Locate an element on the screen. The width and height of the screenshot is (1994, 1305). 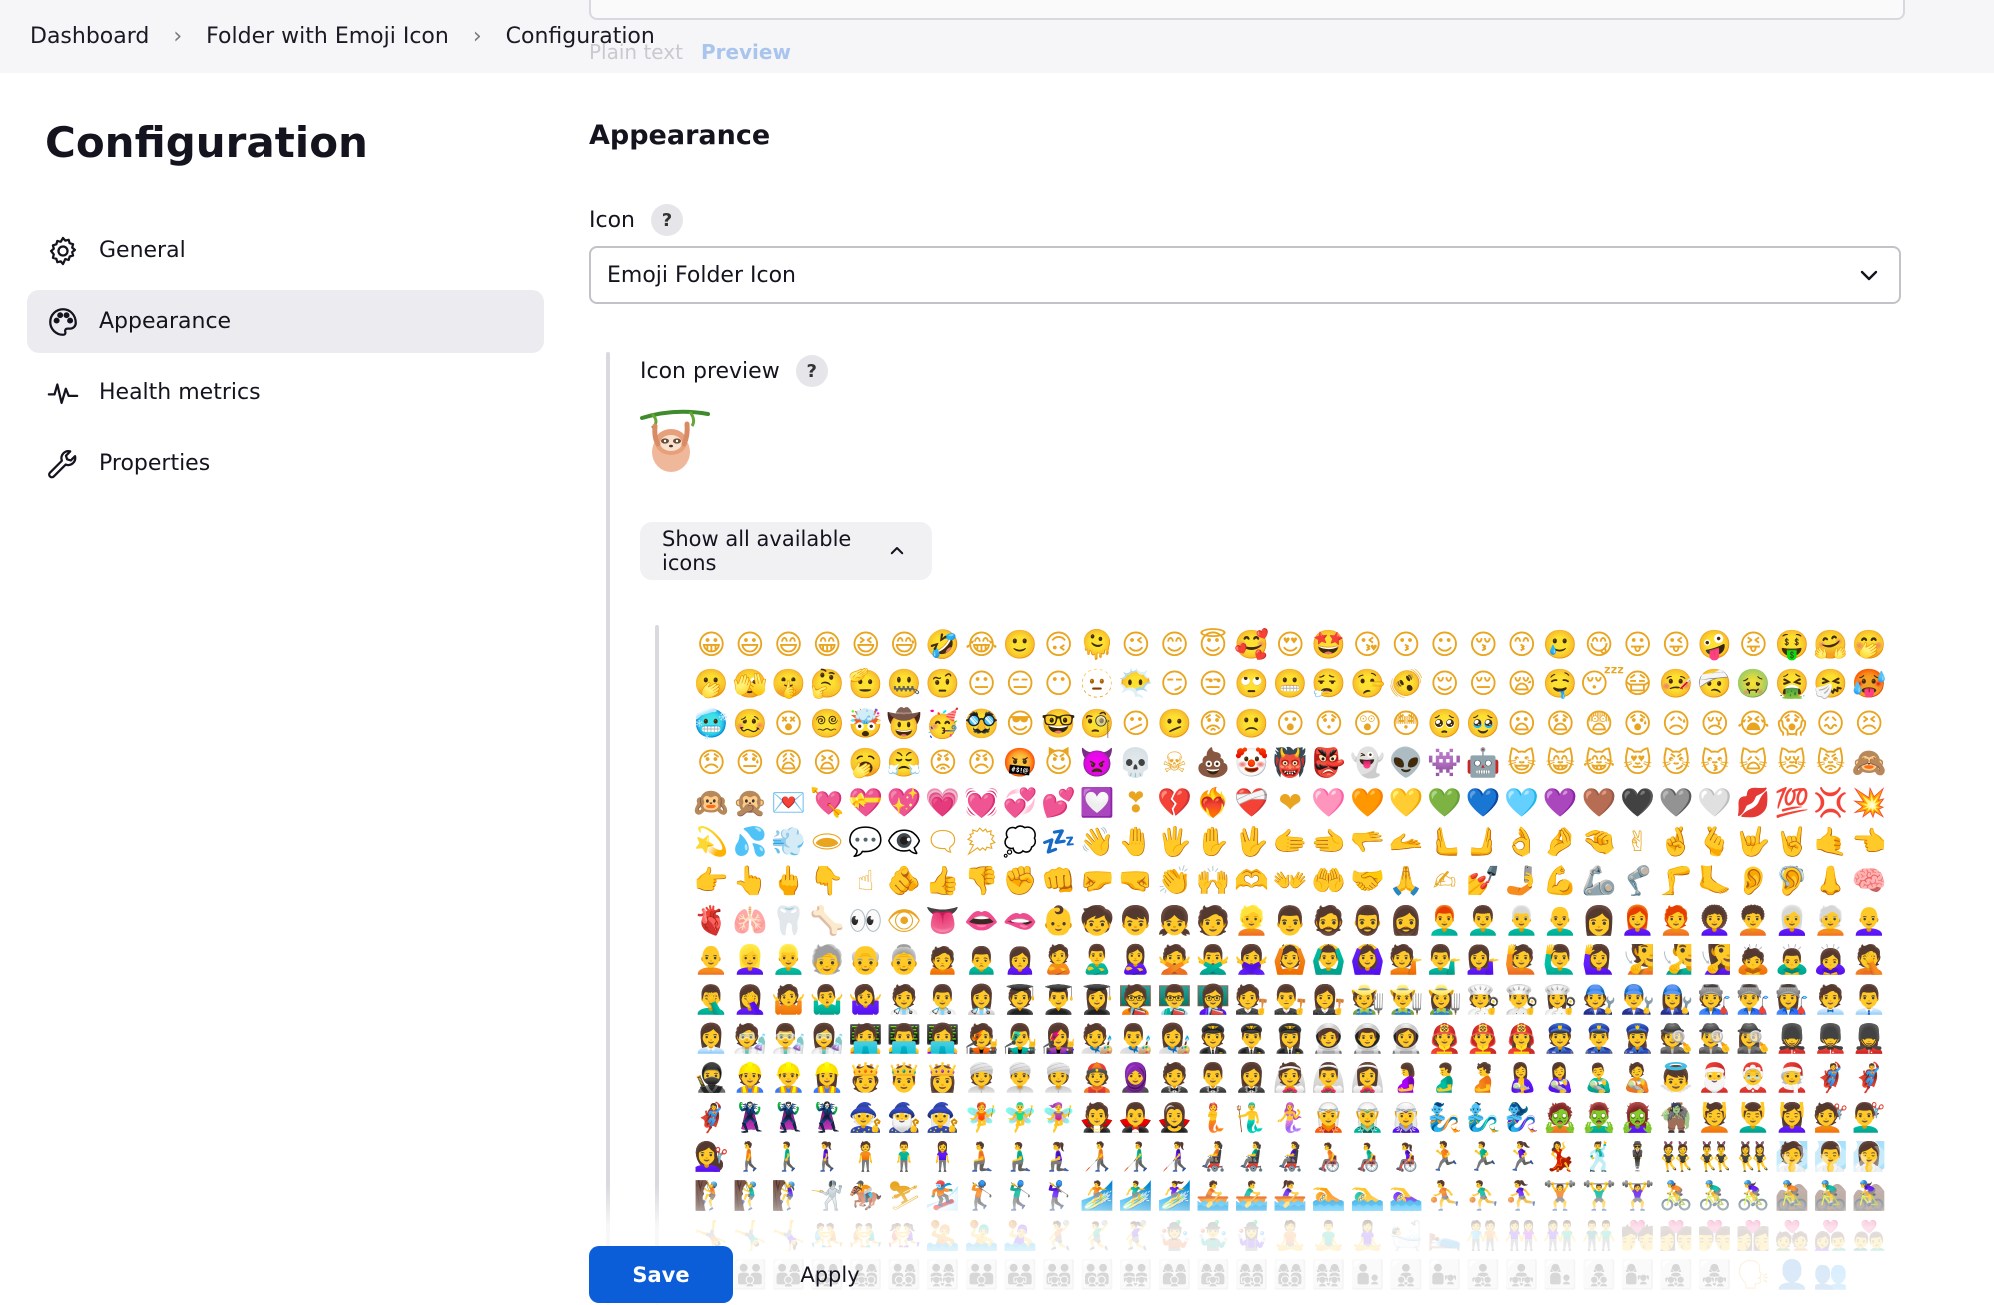
emoji-icon-option: 🧟‍♂️ is located at coordinates (1599, 1117).